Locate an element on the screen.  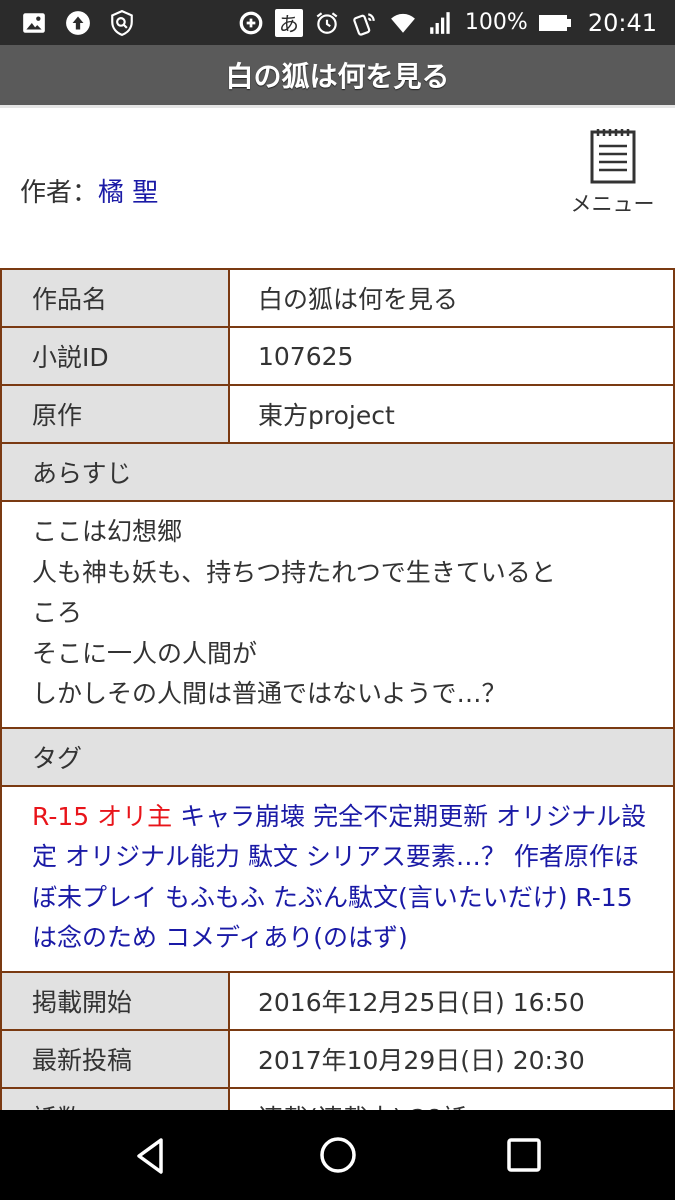
synopsis-line: 人も神も妖も、持ちつ持たれつで生きていると is located at coordinates (294, 572).